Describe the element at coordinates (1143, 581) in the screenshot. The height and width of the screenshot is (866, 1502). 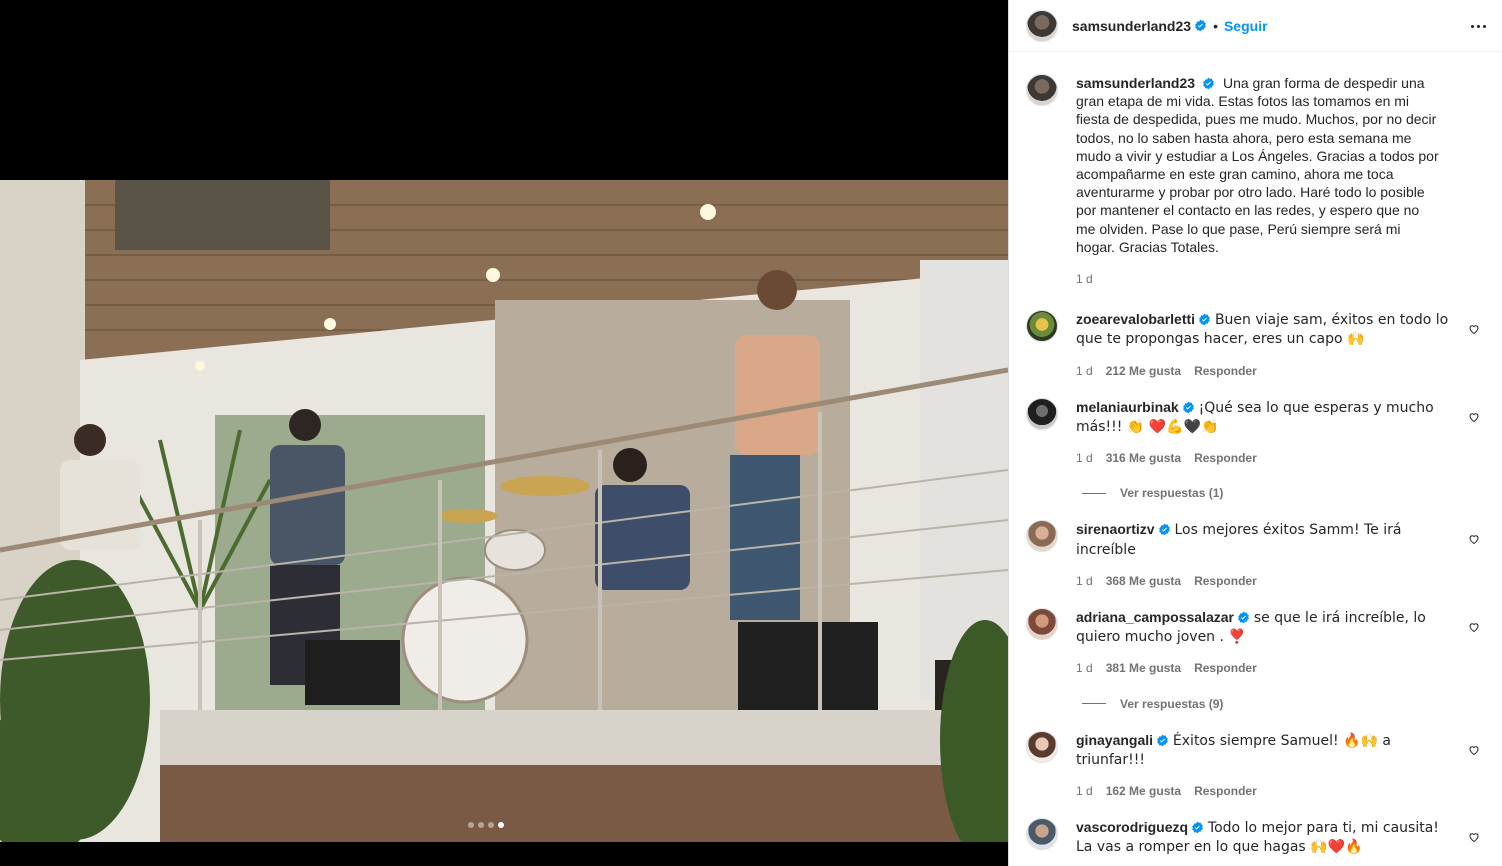
I see `comment-likes: 368 Me gusta` at that location.